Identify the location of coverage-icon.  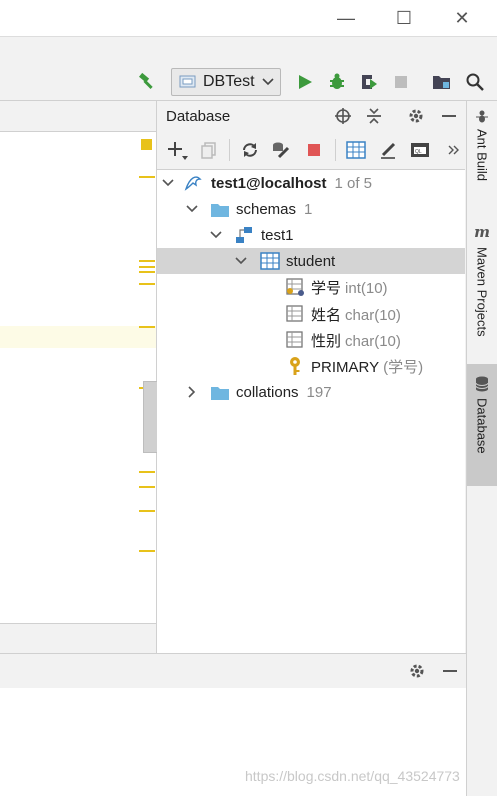
(369, 82).